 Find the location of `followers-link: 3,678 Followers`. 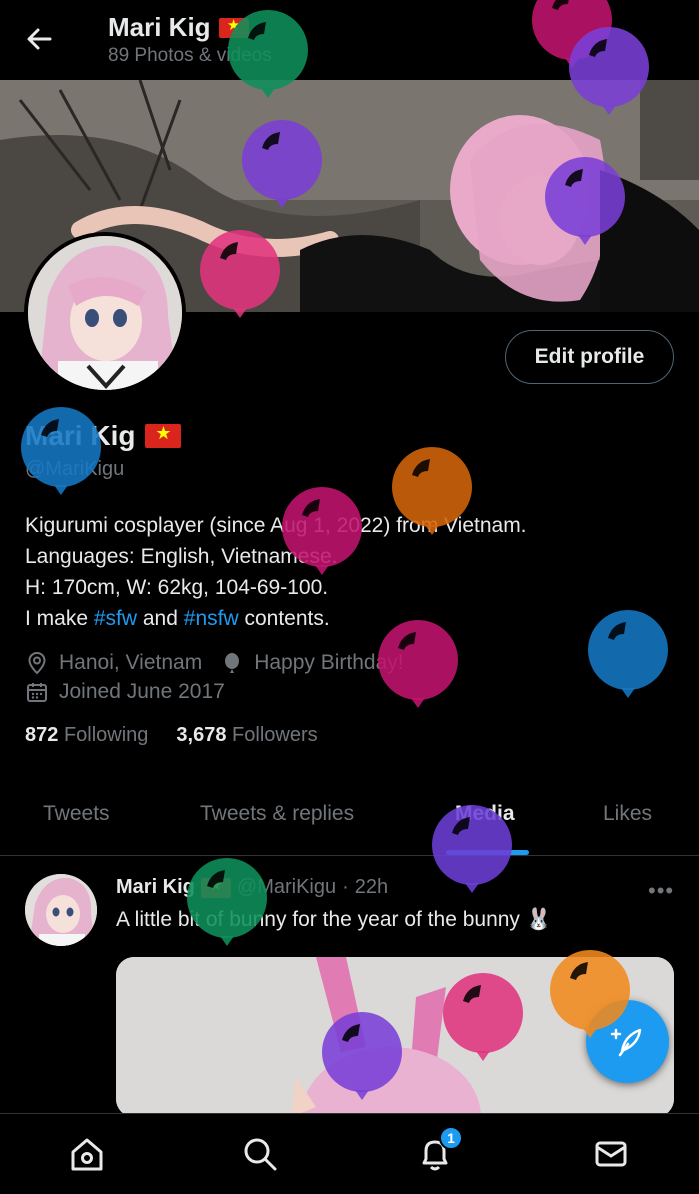

followers-link: 3,678 Followers is located at coordinates (246, 735).